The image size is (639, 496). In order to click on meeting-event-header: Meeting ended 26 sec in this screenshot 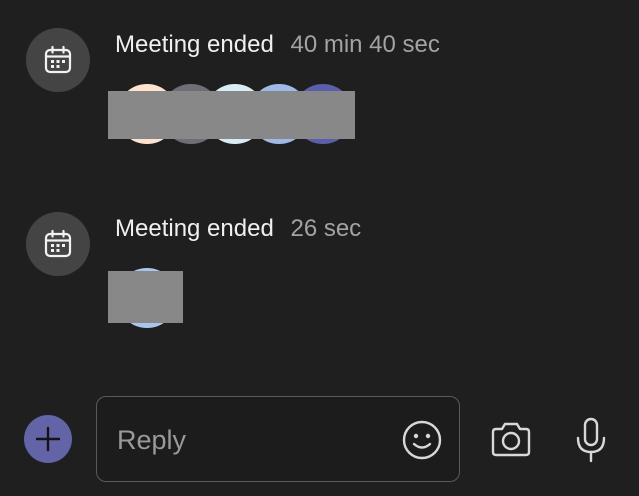, I will do `click(238, 229)`.